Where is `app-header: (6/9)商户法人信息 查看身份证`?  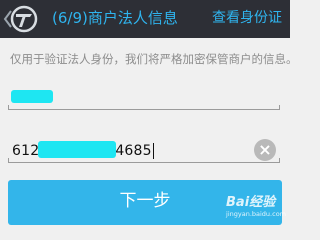 app-header: (6/9)商户法人信息 查看身份证 is located at coordinates (145, 19).